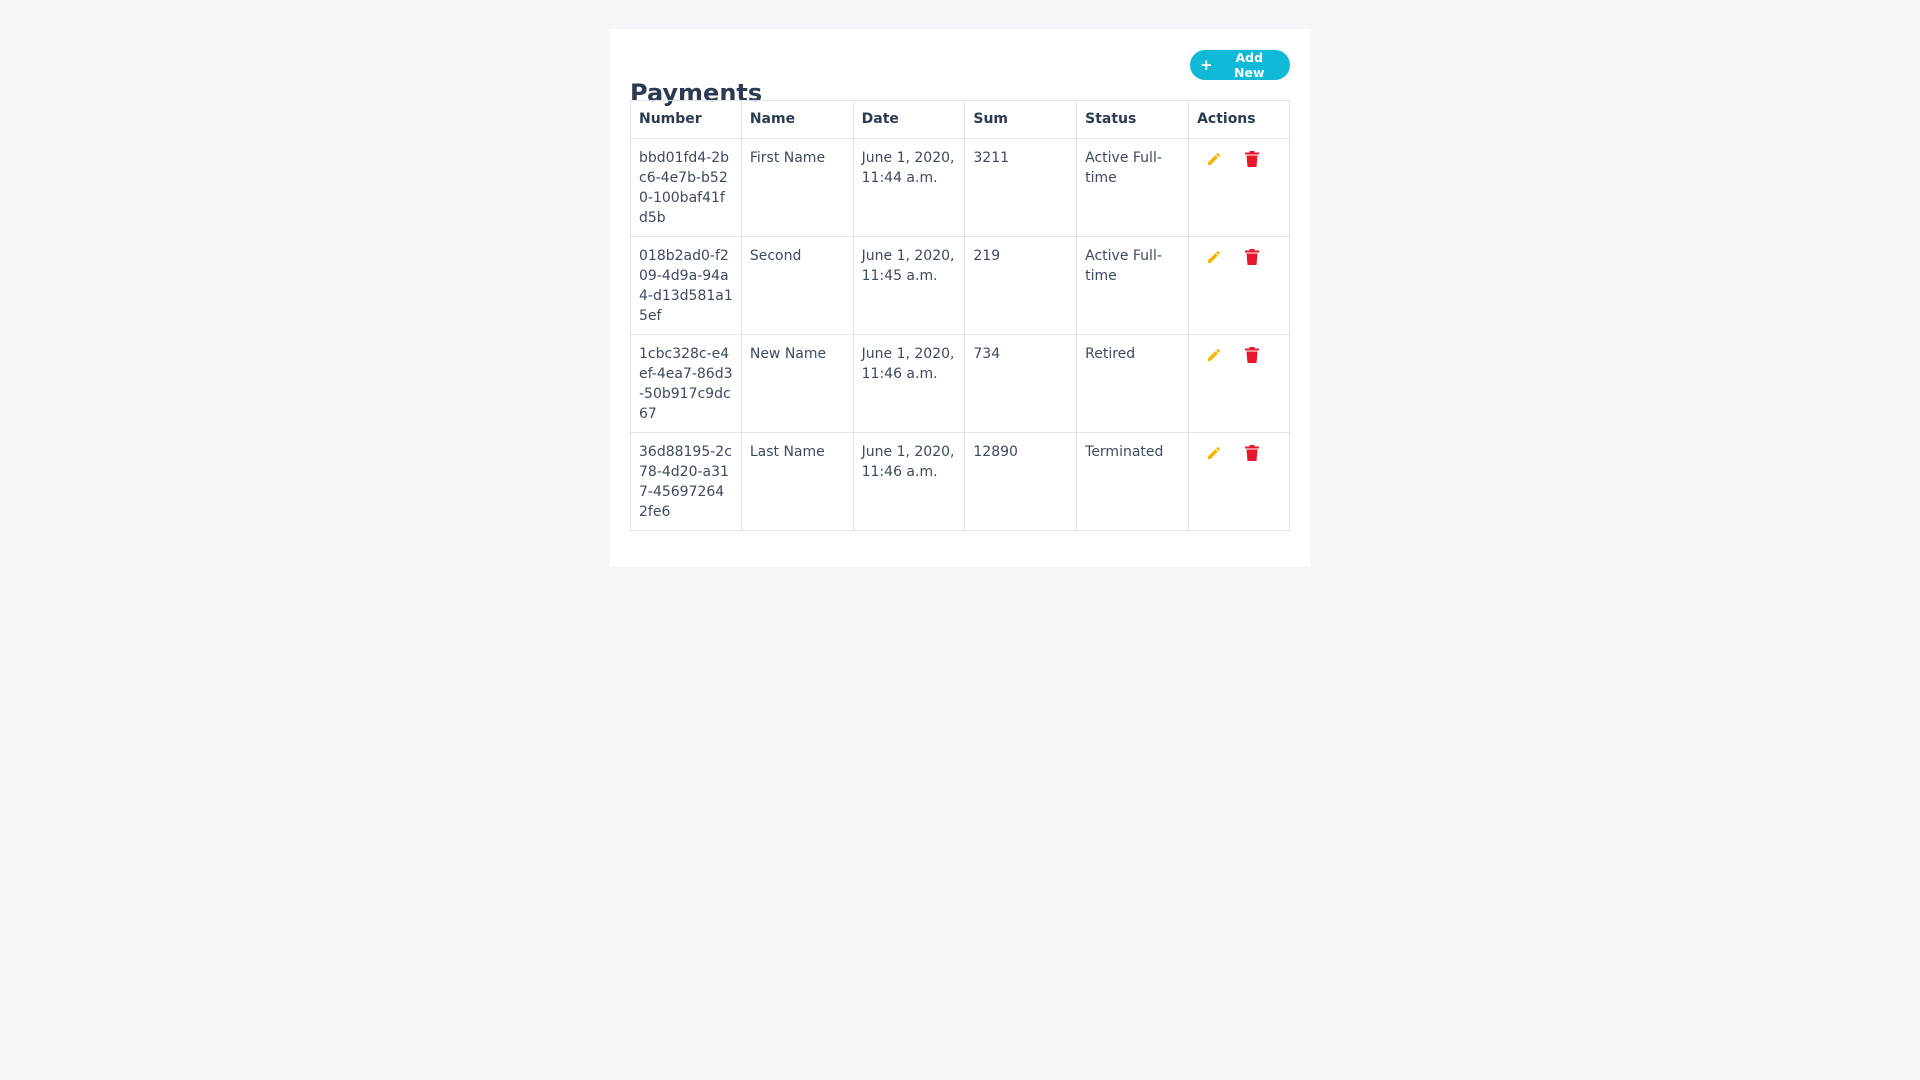  Describe the element at coordinates (1021, 383) in the screenshot. I see `cell-sum: 734` at that location.